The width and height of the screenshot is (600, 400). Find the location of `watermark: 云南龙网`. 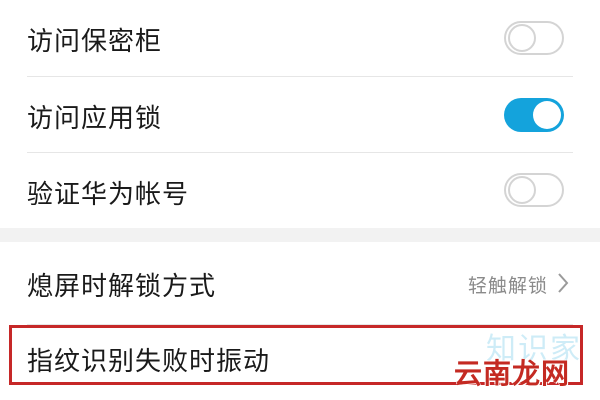

watermark: 云南龙网 is located at coordinates (511, 373).